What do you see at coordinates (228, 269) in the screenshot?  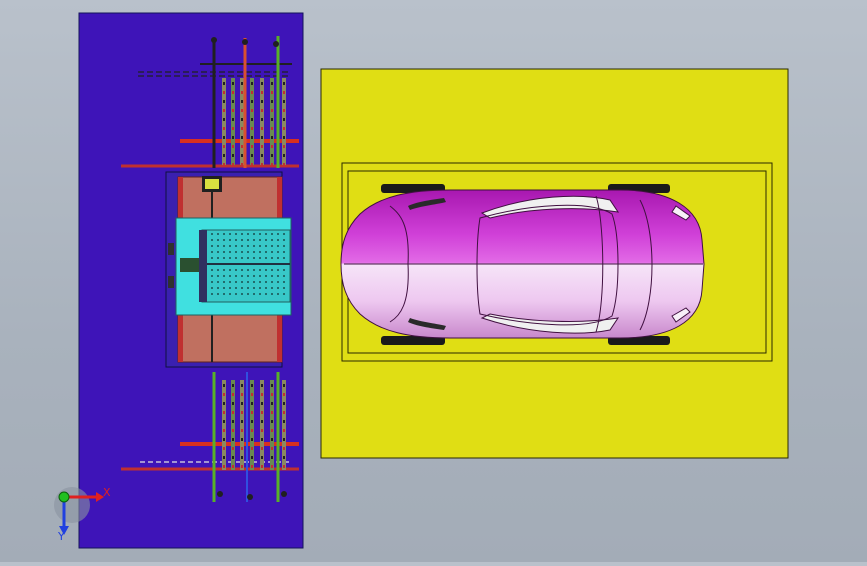 I see `trolley-assembly` at bounding box center [228, 269].